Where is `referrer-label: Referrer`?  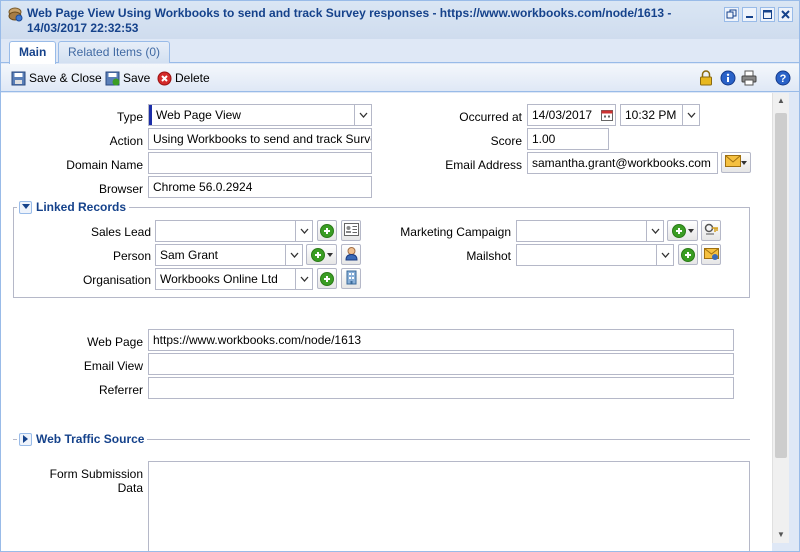 referrer-label: Referrer is located at coordinates (120, 390).